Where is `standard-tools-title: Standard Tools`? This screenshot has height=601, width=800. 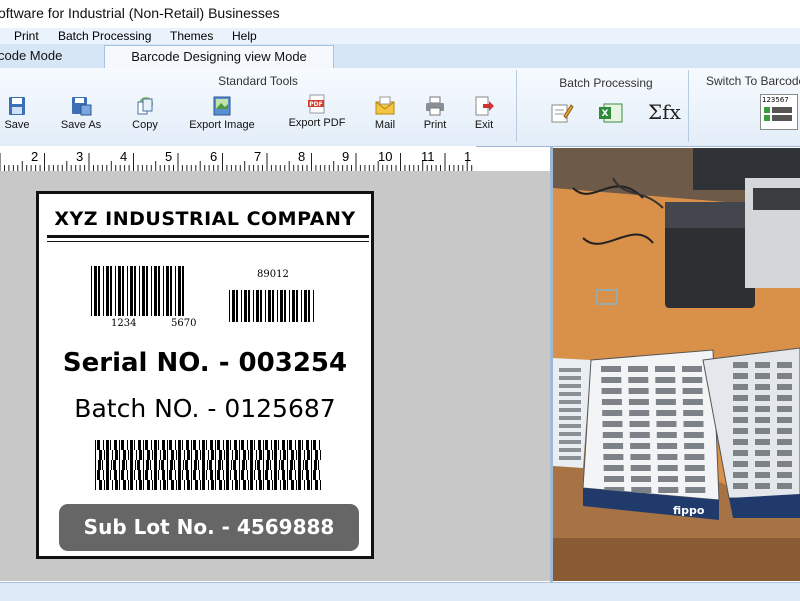 standard-tools-title: Standard Tools is located at coordinates (258, 81).